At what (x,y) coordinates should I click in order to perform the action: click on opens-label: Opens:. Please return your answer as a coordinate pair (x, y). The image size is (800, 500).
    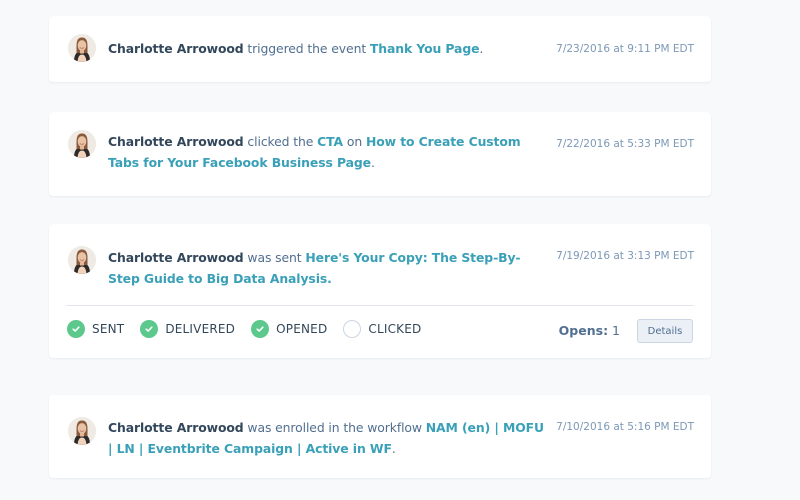
    Looking at the image, I should click on (583, 330).